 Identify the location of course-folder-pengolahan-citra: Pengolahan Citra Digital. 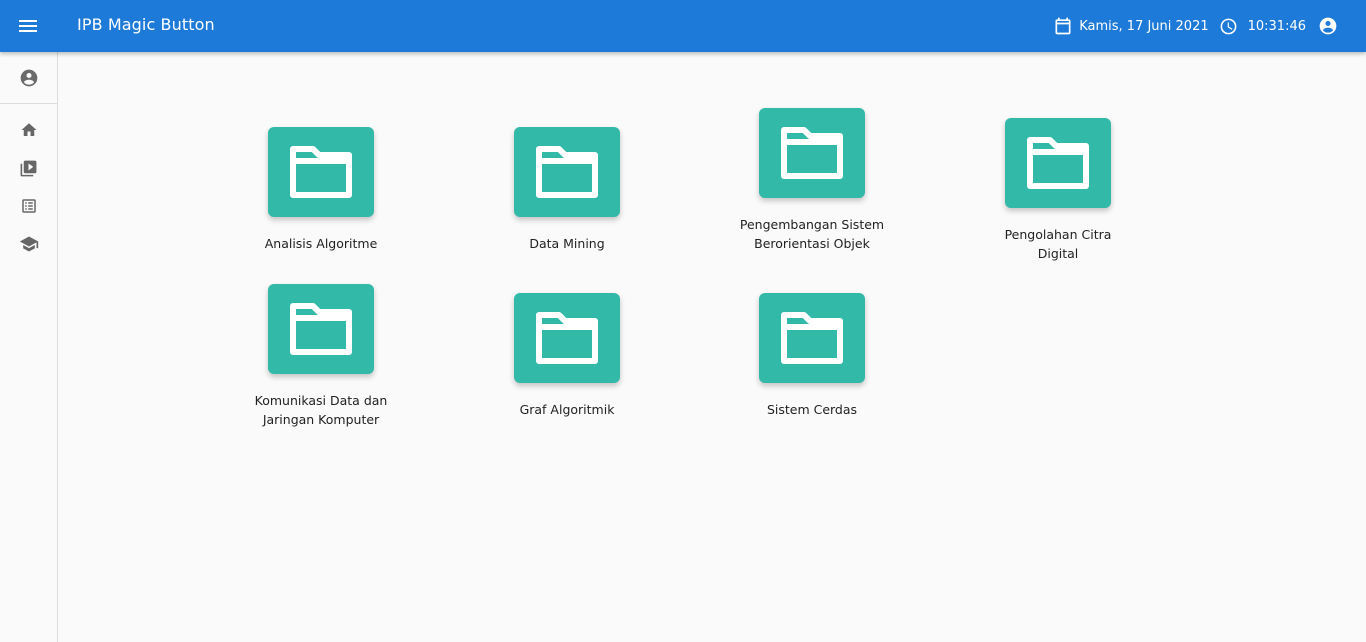
(1058, 190).